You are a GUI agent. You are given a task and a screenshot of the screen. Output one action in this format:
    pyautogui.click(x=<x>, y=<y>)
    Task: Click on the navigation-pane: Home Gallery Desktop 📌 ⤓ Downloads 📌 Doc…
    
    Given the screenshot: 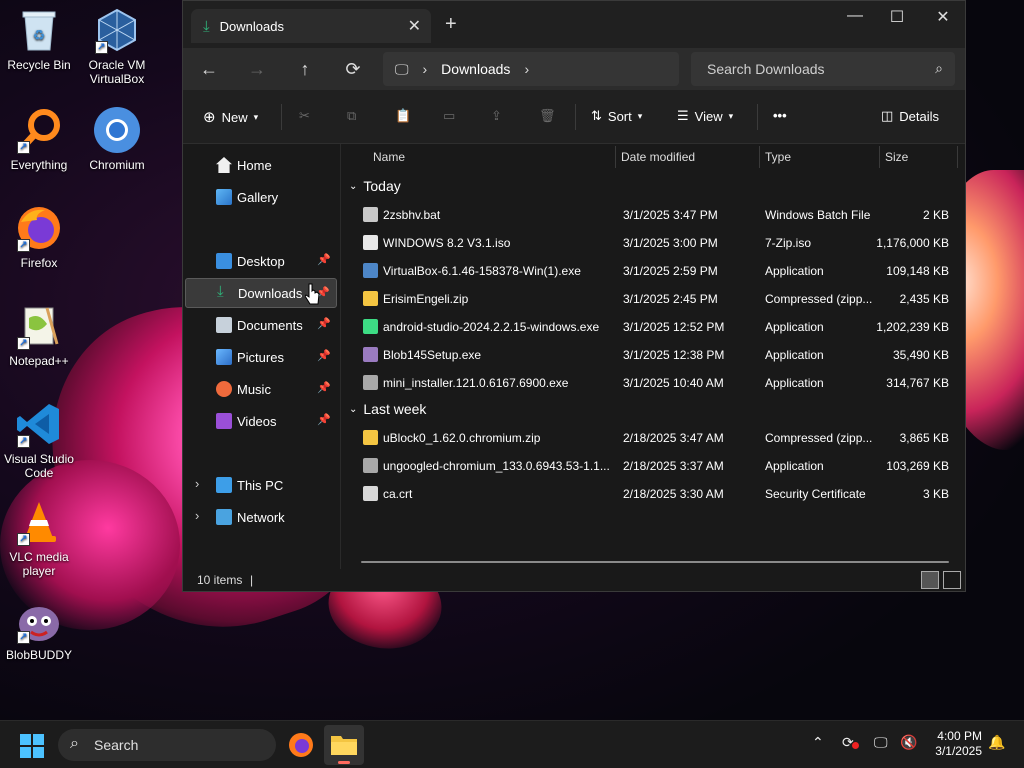 What is the action you would take?
    pyautogui.click(x=262, y=356)
    